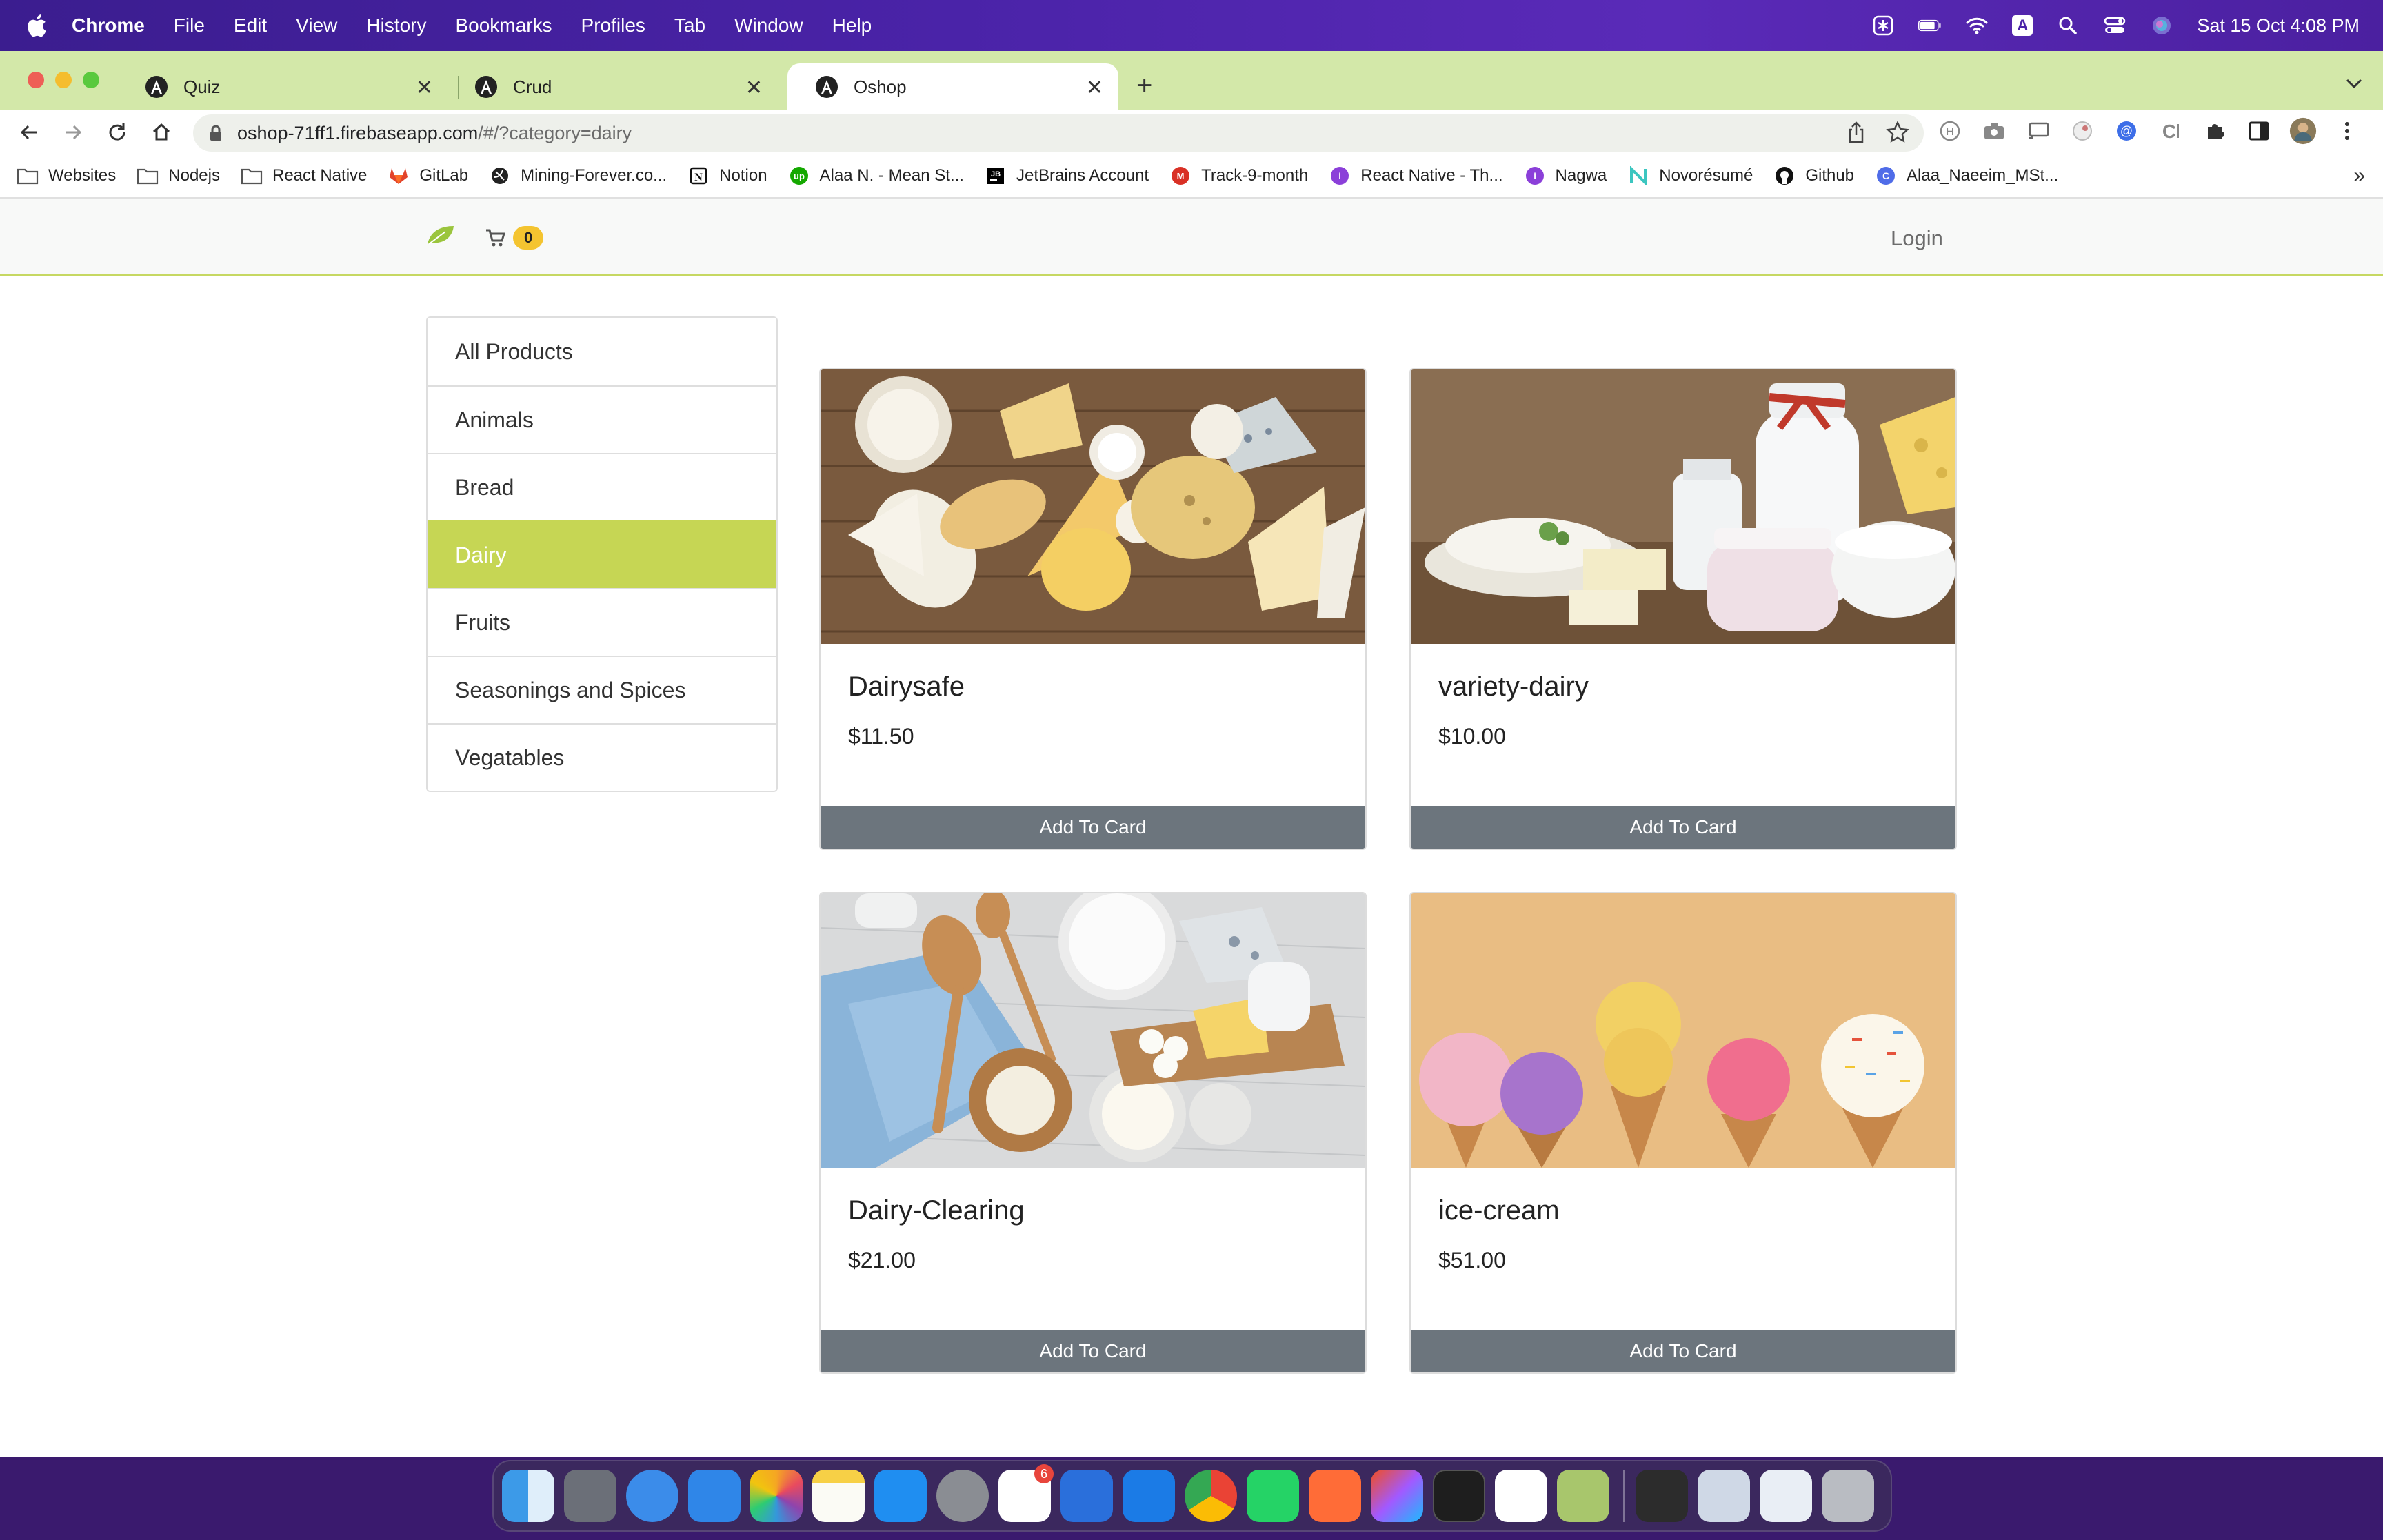 The width and height of the screenshot is (2383, 1540). What do you see at coordinates (528, 1496) in the screenshot?
I see `finder-icon` at bounding box center [528, 1496].